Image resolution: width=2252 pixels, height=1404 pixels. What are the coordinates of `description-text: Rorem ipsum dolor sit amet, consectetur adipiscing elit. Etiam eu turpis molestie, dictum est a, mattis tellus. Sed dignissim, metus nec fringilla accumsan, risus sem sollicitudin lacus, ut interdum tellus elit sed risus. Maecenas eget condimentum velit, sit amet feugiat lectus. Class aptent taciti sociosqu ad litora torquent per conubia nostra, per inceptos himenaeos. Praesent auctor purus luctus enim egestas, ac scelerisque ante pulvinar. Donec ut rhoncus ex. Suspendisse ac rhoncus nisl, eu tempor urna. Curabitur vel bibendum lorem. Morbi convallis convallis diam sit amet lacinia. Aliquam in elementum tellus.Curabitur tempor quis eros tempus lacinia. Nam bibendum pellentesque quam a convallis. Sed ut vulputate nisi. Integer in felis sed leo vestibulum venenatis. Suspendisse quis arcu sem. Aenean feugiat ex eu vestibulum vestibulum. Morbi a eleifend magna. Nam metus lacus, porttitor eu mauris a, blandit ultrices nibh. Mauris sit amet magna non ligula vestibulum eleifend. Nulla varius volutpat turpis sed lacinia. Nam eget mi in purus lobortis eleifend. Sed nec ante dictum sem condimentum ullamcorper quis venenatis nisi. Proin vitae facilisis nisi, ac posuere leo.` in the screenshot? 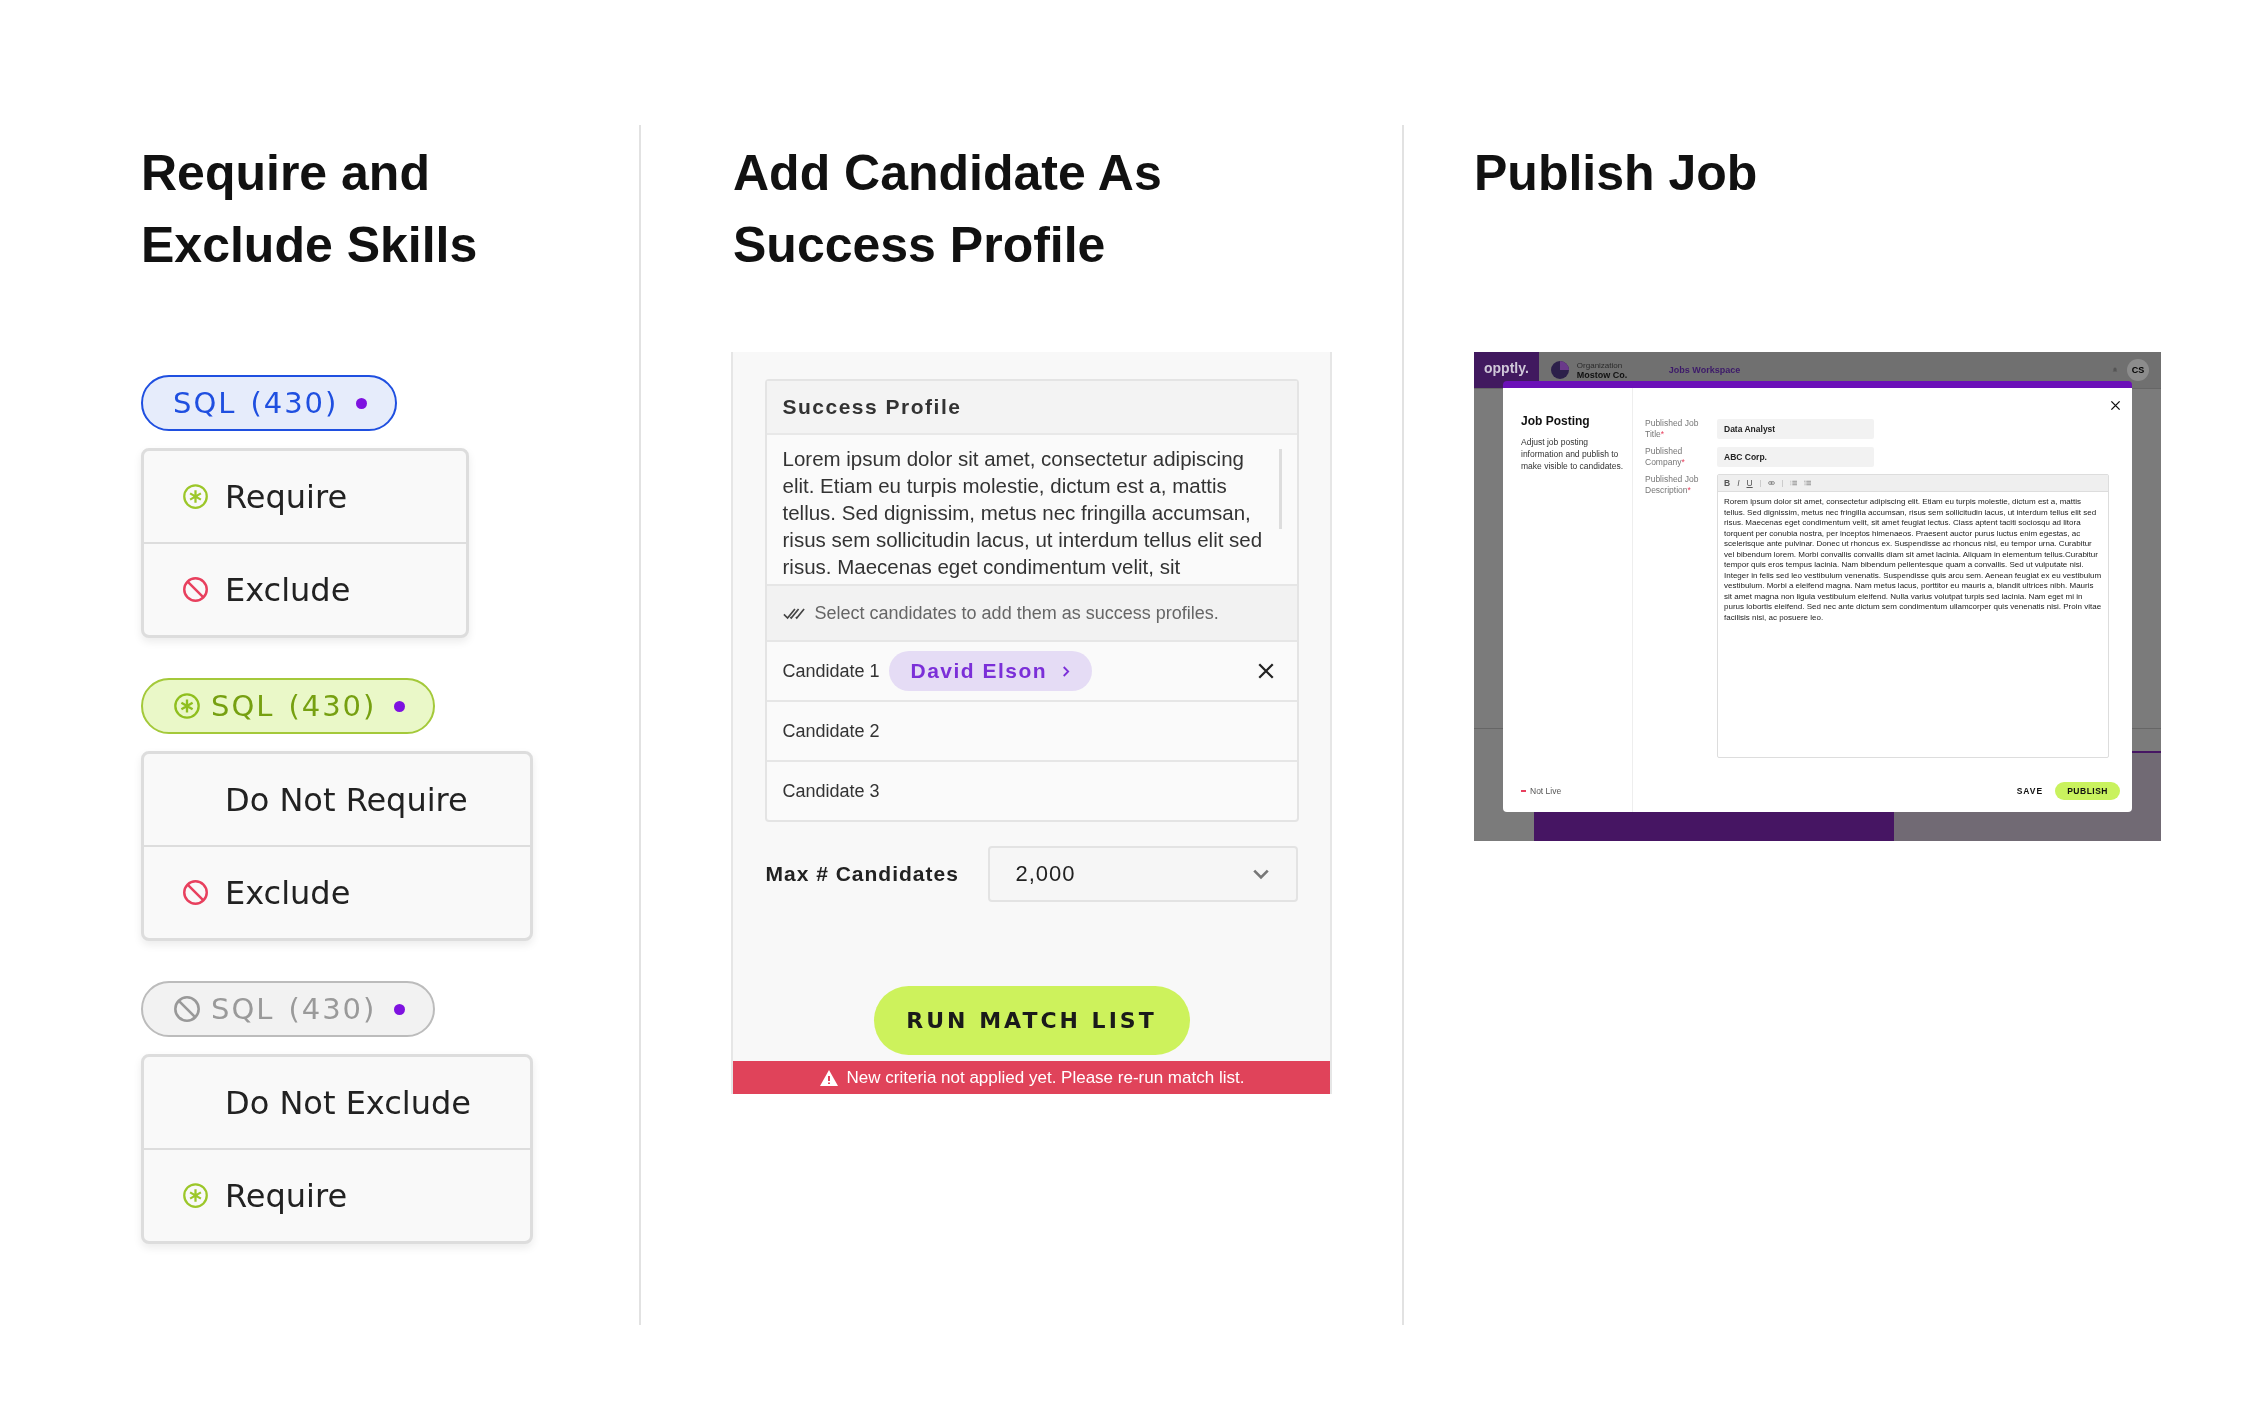 It's located at (1913, 560).